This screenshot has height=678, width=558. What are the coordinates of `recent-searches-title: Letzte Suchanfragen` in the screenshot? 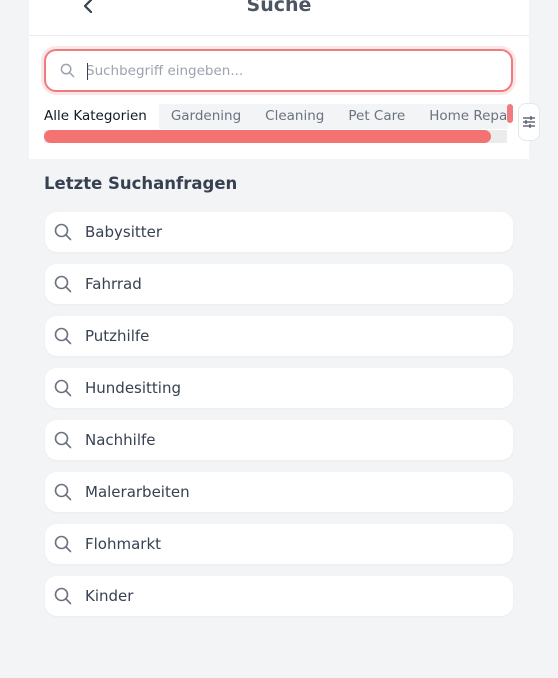 It's located at (141, 183).